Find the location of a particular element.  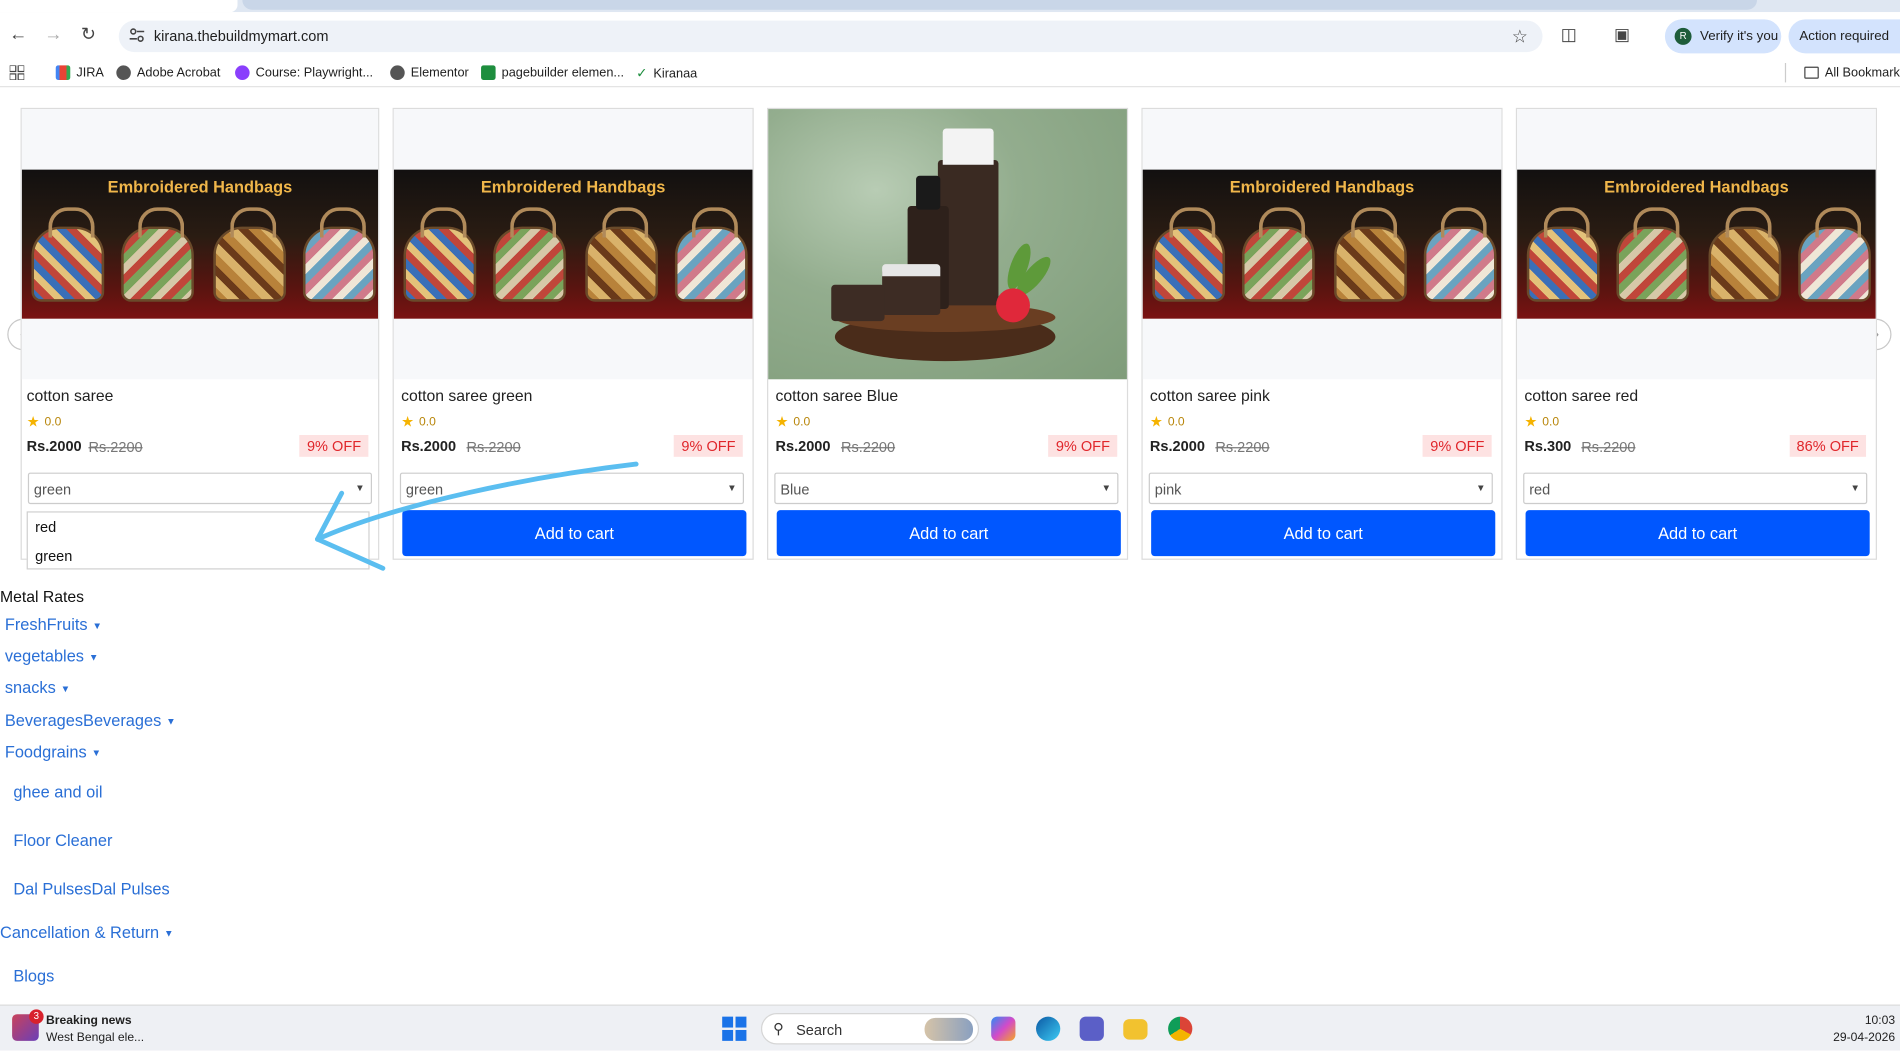

menu-item-beverages: BeveragesBeverages ▼ is located at coordinates (90, 720).